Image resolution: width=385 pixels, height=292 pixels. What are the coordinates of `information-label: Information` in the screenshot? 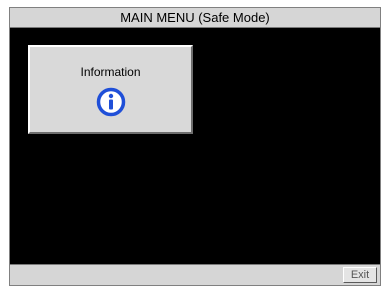 It's located at (110, 72).